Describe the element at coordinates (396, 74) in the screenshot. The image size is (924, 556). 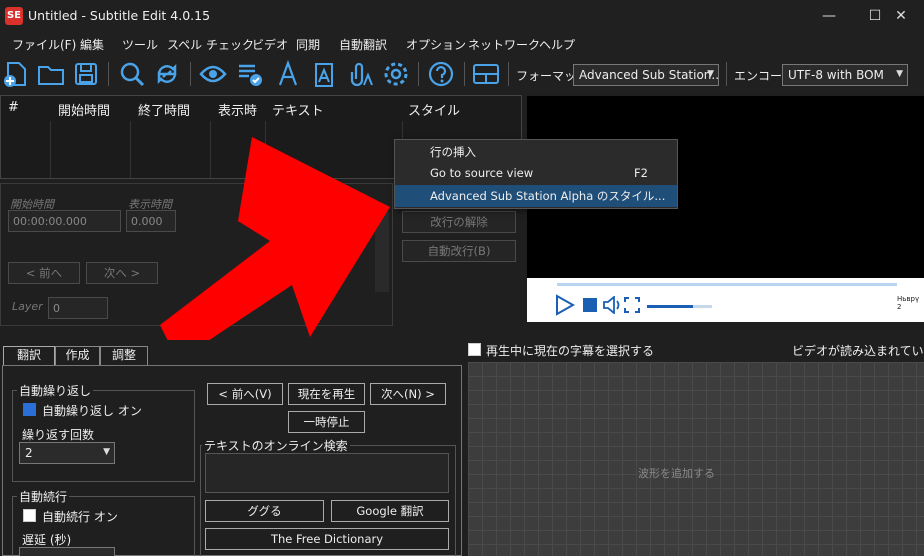
I see `settings-gear-icon` at that location.